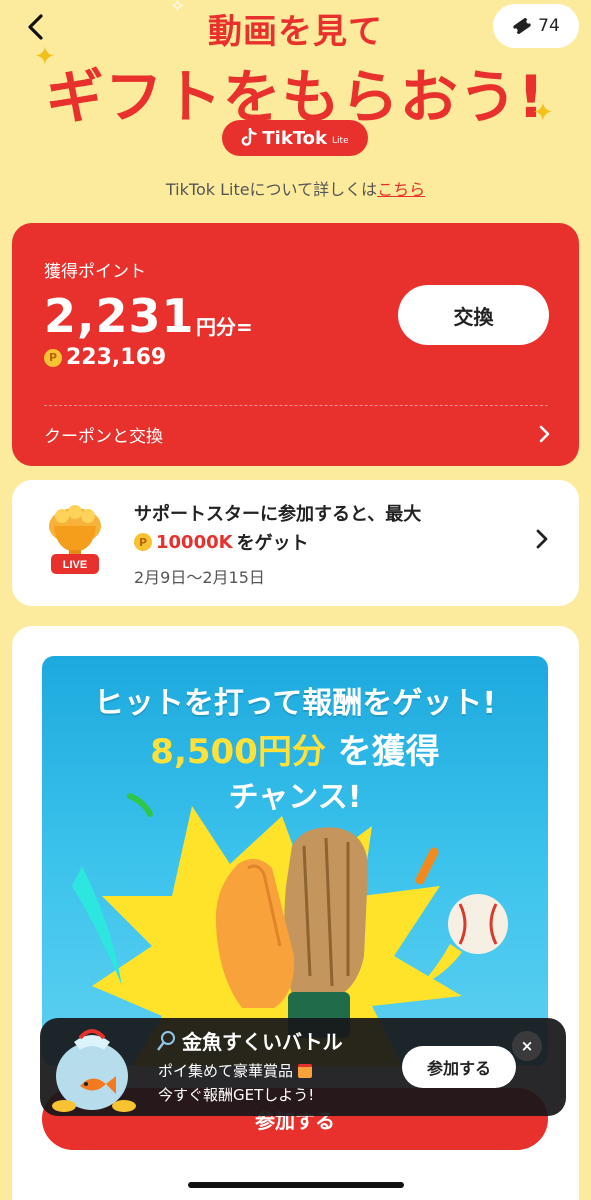  I want to click on points-label: 獲得ポイント, so click(95, 272).